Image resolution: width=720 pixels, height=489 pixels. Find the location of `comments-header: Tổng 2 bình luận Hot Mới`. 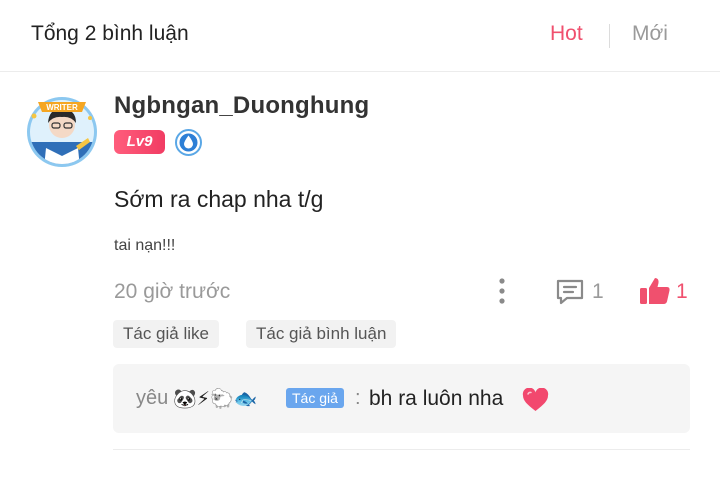

comments-header: Tổng 2 bình luận Hot Mới is located at coordinates (360, 36).